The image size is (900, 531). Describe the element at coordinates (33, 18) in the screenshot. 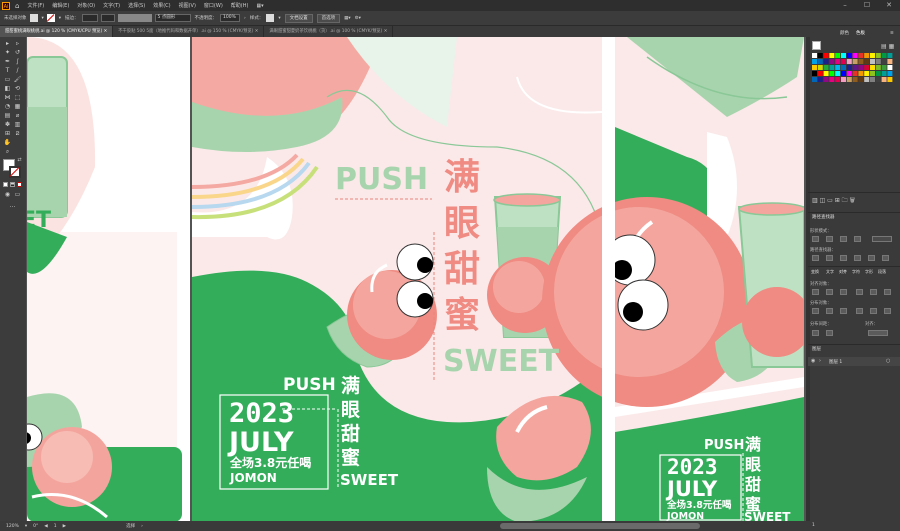

I see `fill-swatch` at that location.